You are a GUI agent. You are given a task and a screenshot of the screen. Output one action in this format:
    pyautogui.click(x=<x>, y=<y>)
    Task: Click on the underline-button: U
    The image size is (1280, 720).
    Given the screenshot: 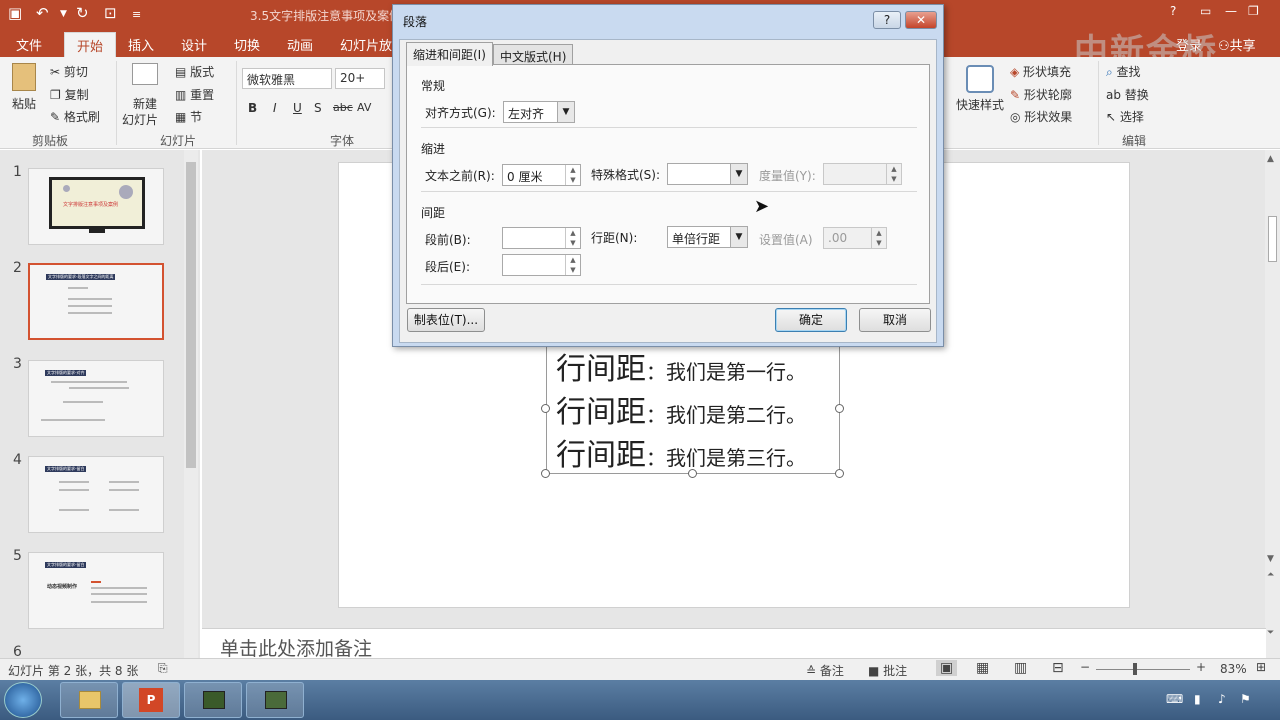 What is the action you would take?
    pyautogui.click(x=297, y=108)
    